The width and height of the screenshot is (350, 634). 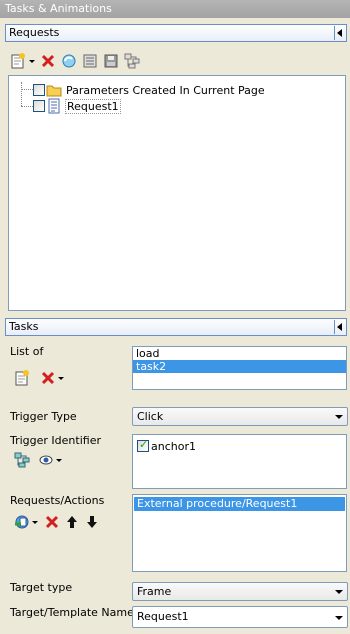 I want to click on requests-actions-label: Requests/Actions, so click(x=57, y=500).